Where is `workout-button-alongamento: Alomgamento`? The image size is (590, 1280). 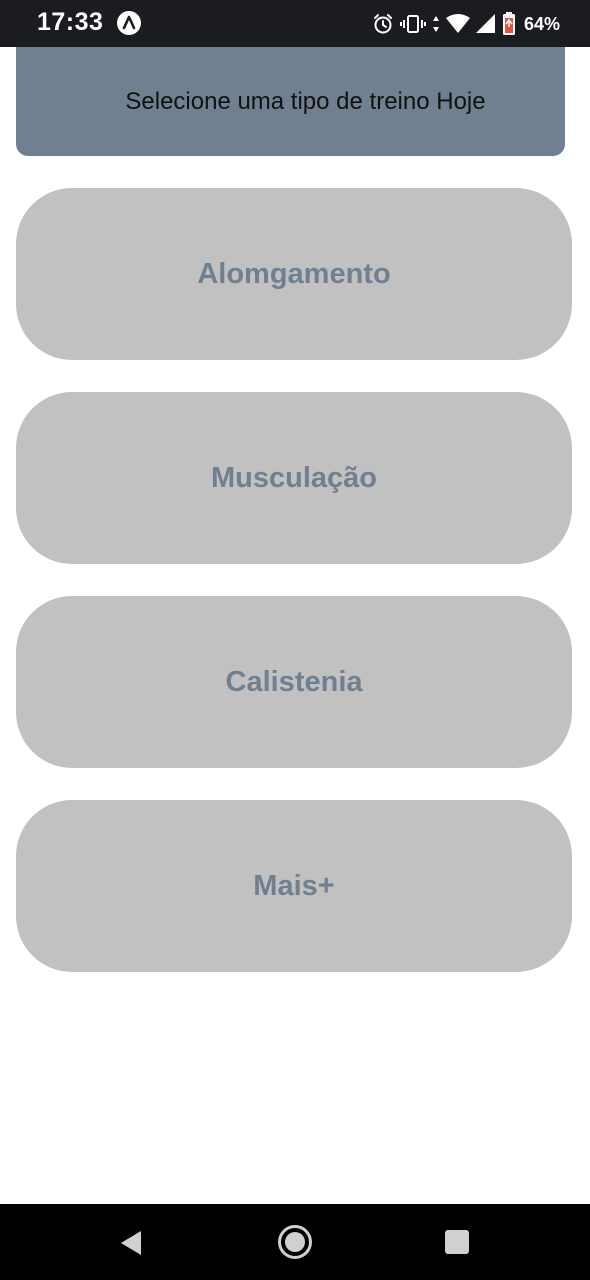
workout-button-alongamento: Alomgamento is located at coordinates (294, 274).